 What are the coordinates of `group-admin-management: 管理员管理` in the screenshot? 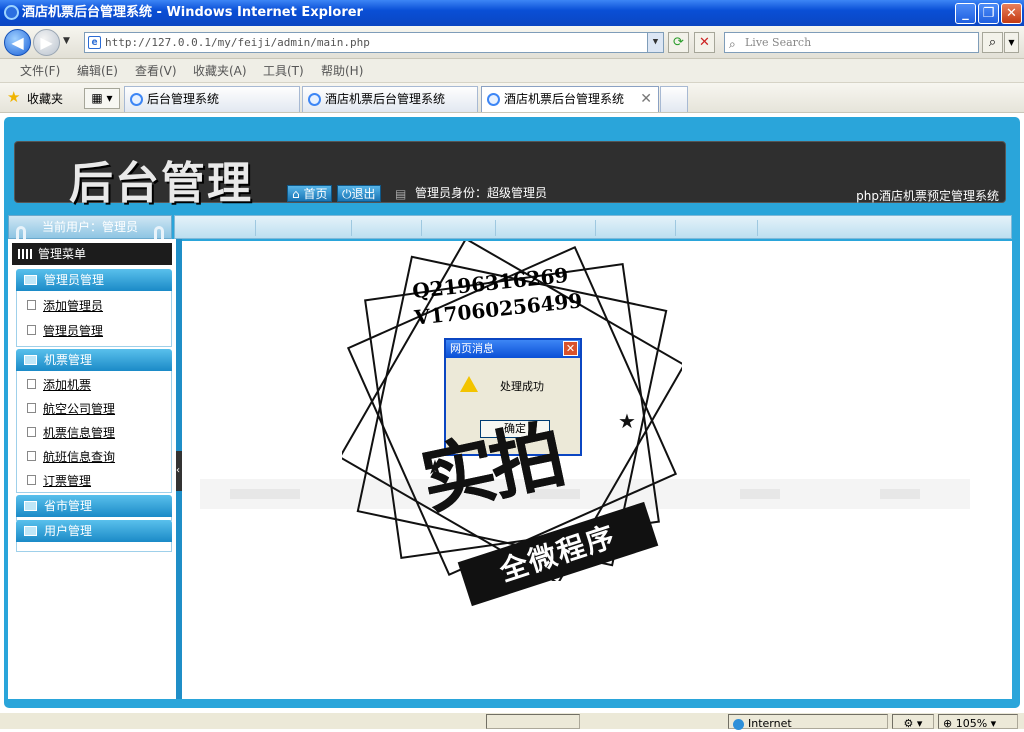 It's located at (94, 280).